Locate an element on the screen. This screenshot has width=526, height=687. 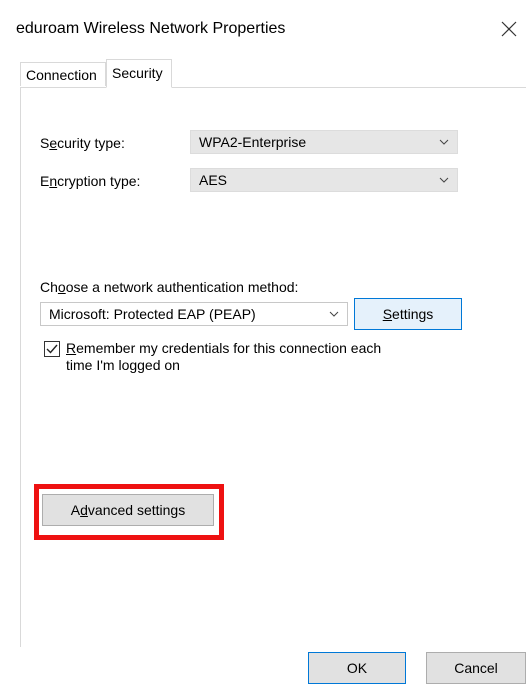
highlight-box is located at coordinates (129, 512).